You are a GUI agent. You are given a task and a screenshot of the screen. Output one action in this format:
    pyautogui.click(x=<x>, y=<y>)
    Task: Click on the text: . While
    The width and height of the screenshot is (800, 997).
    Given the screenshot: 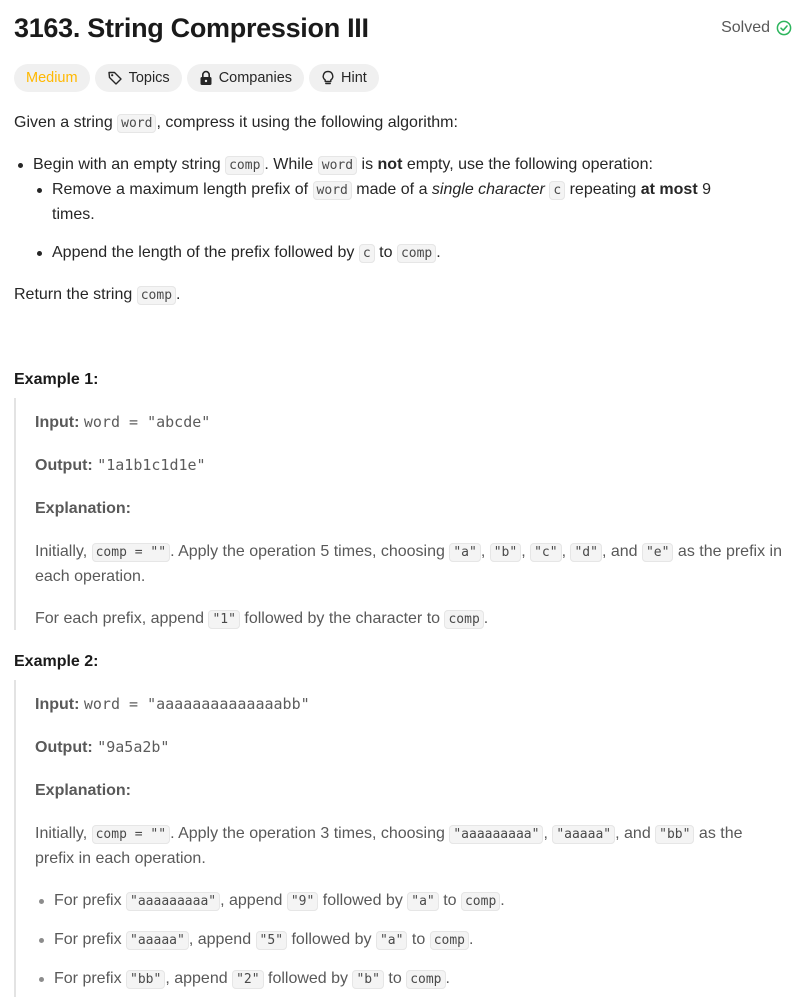 What is the action you would take?
    pyautogui.click(x=291, y=164)
    